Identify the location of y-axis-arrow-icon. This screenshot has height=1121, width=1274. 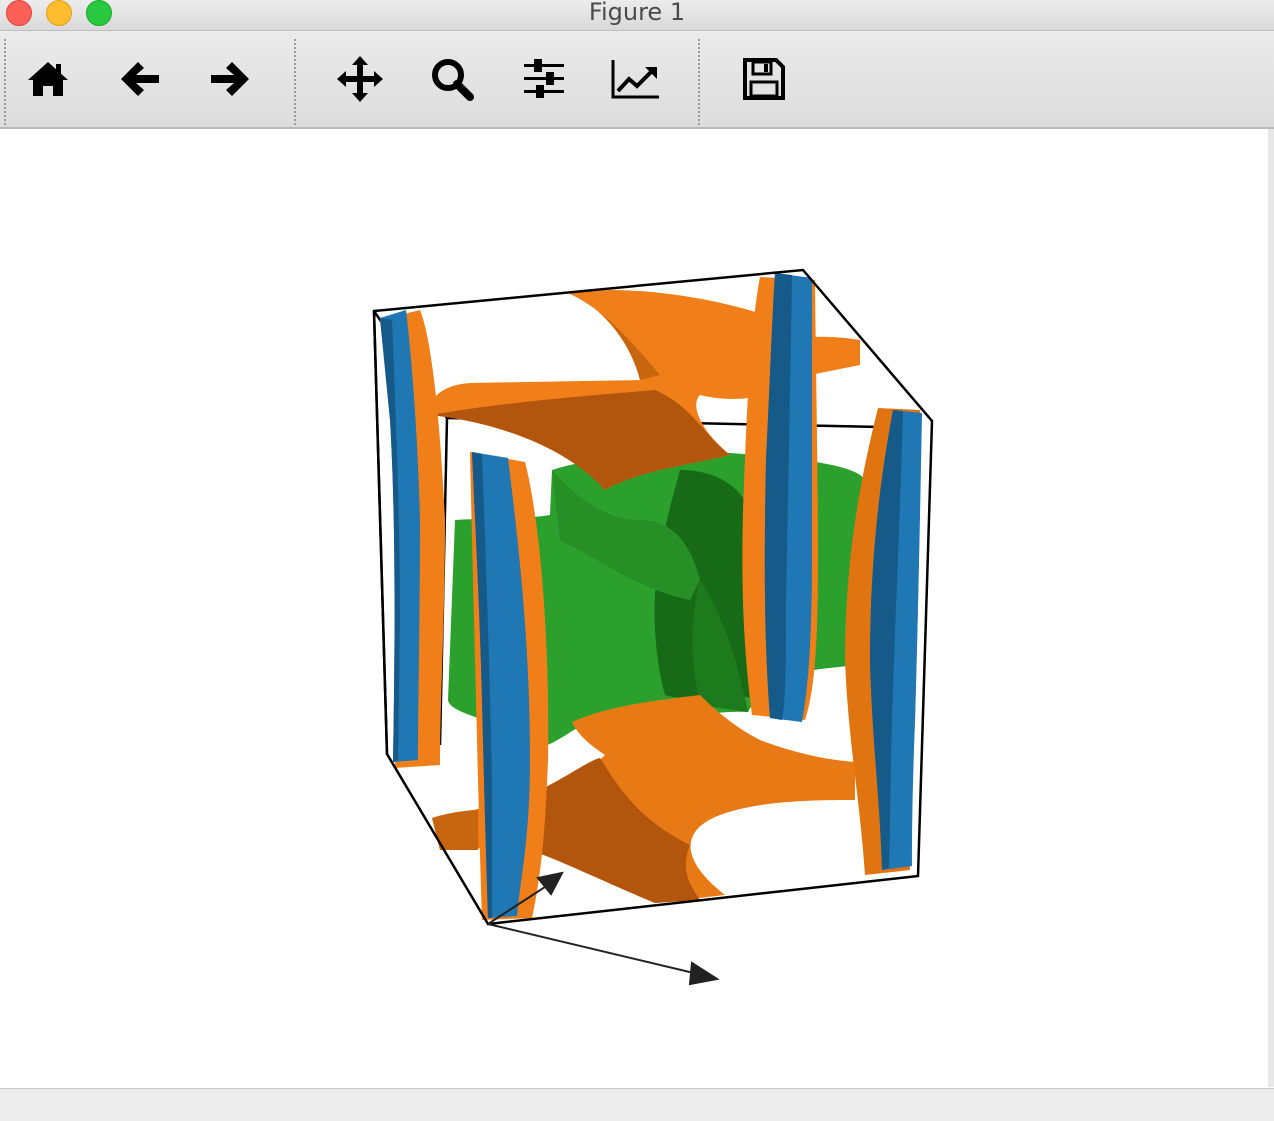
(550, 883).